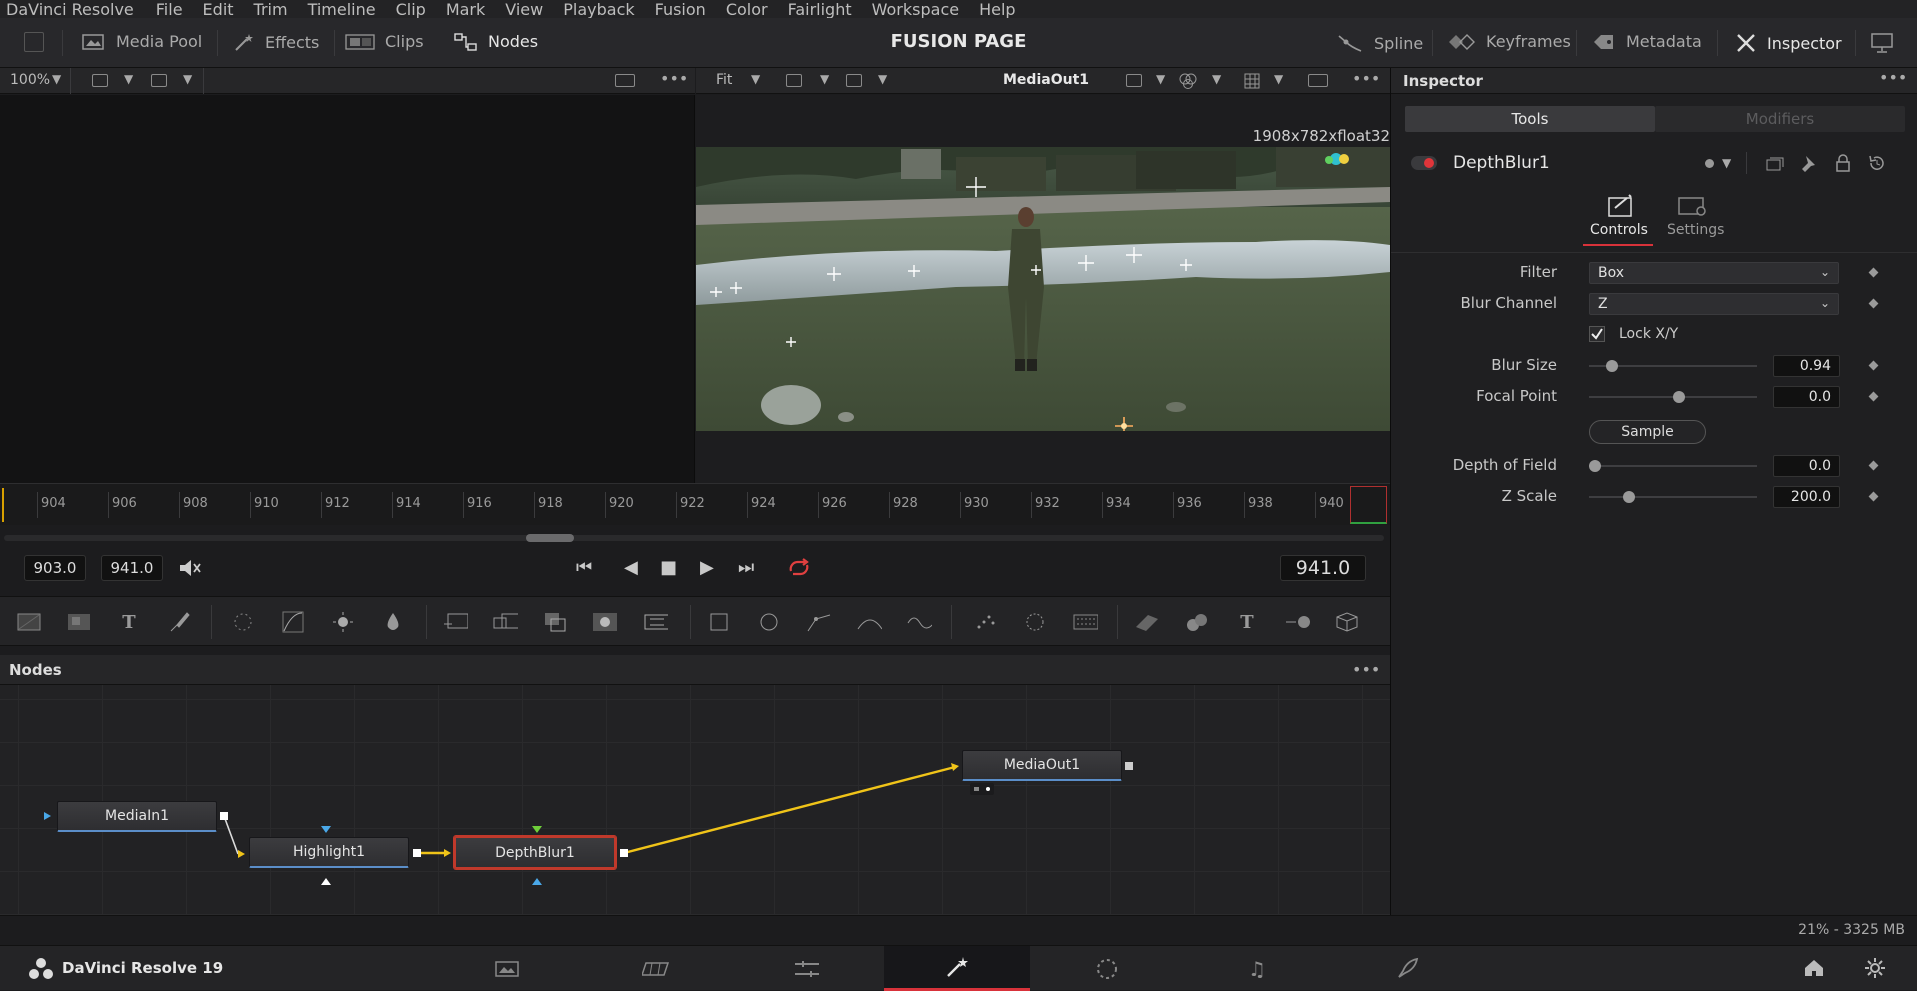  I want to click on playhead, so click(1368, 505).